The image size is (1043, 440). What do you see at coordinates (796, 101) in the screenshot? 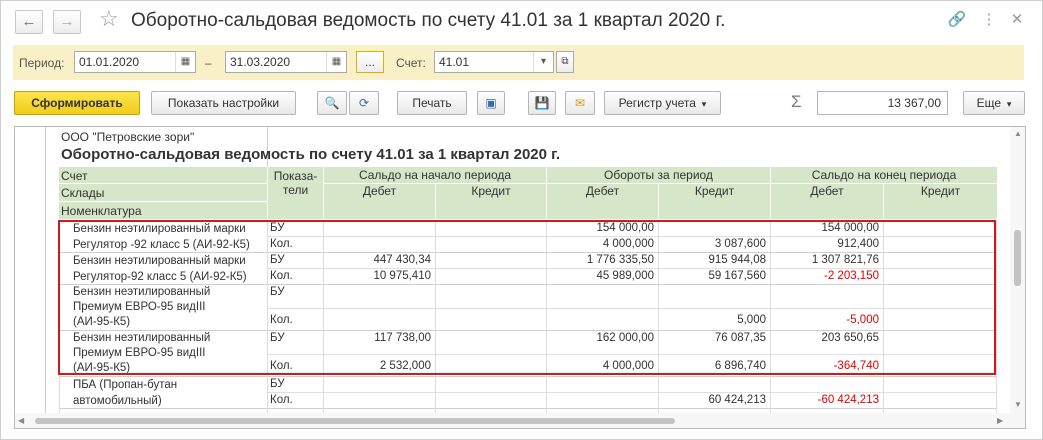
I see `sum-icon: Σ` at bounding box center [796, 101].